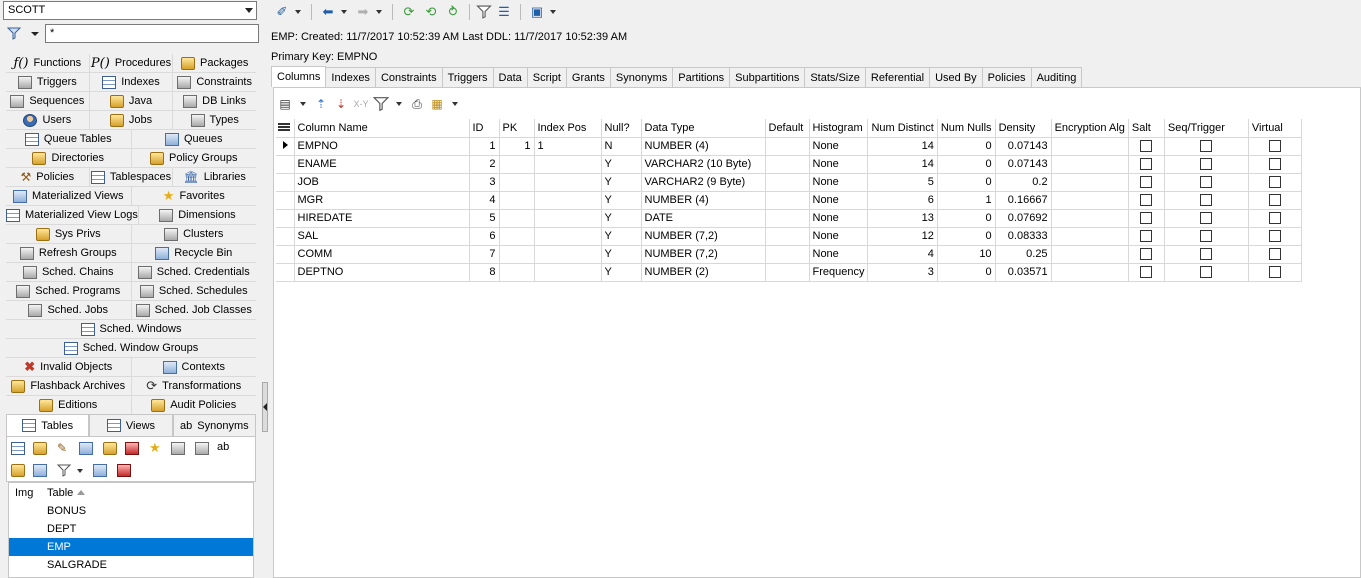 This screenshot has height=578, width=1361. What do you see at coordinates (1007, 77) in the screenshot?
I see `tab-policies: Policies` at bounding box center [1007, 77].